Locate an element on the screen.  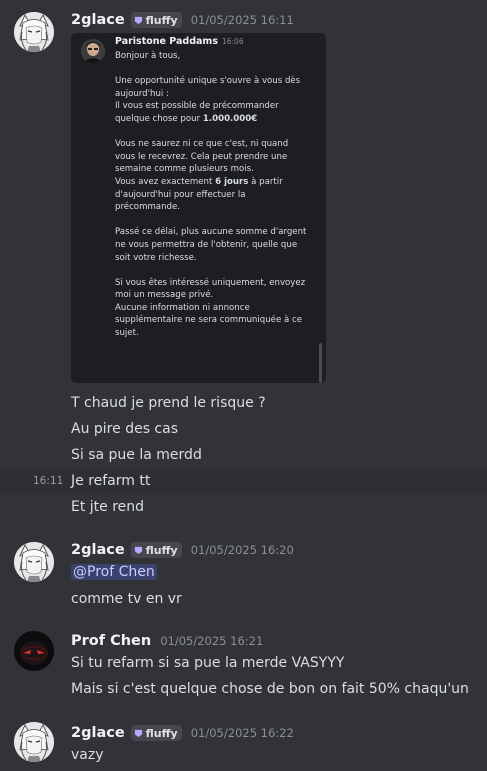
embed-scrollbar is located at coordinates (320, 363).